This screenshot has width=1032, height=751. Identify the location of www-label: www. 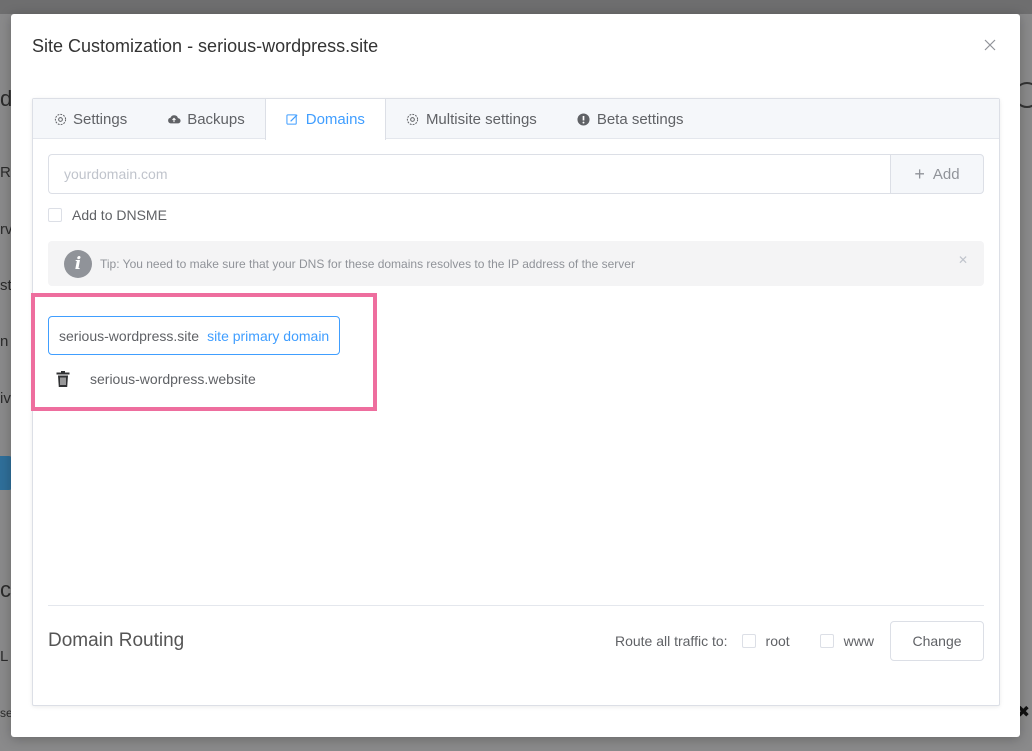
(858, 641).